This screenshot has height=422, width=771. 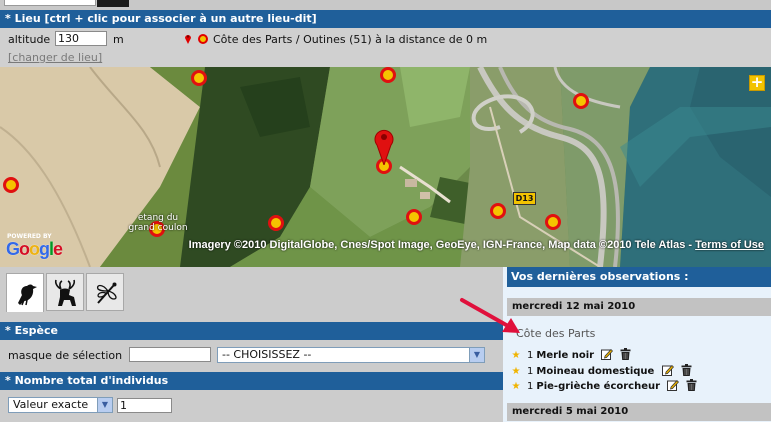 I want to click on tab-insectes, so click(x=105, y=292).